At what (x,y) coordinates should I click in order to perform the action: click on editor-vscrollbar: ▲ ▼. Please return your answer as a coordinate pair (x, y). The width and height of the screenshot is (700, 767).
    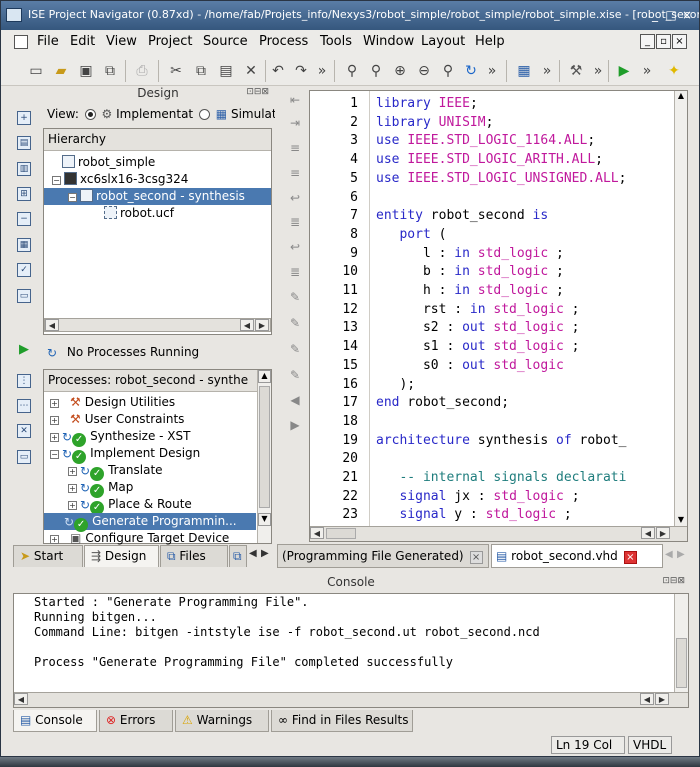
    Looking at the image, I should click on (680, 309).